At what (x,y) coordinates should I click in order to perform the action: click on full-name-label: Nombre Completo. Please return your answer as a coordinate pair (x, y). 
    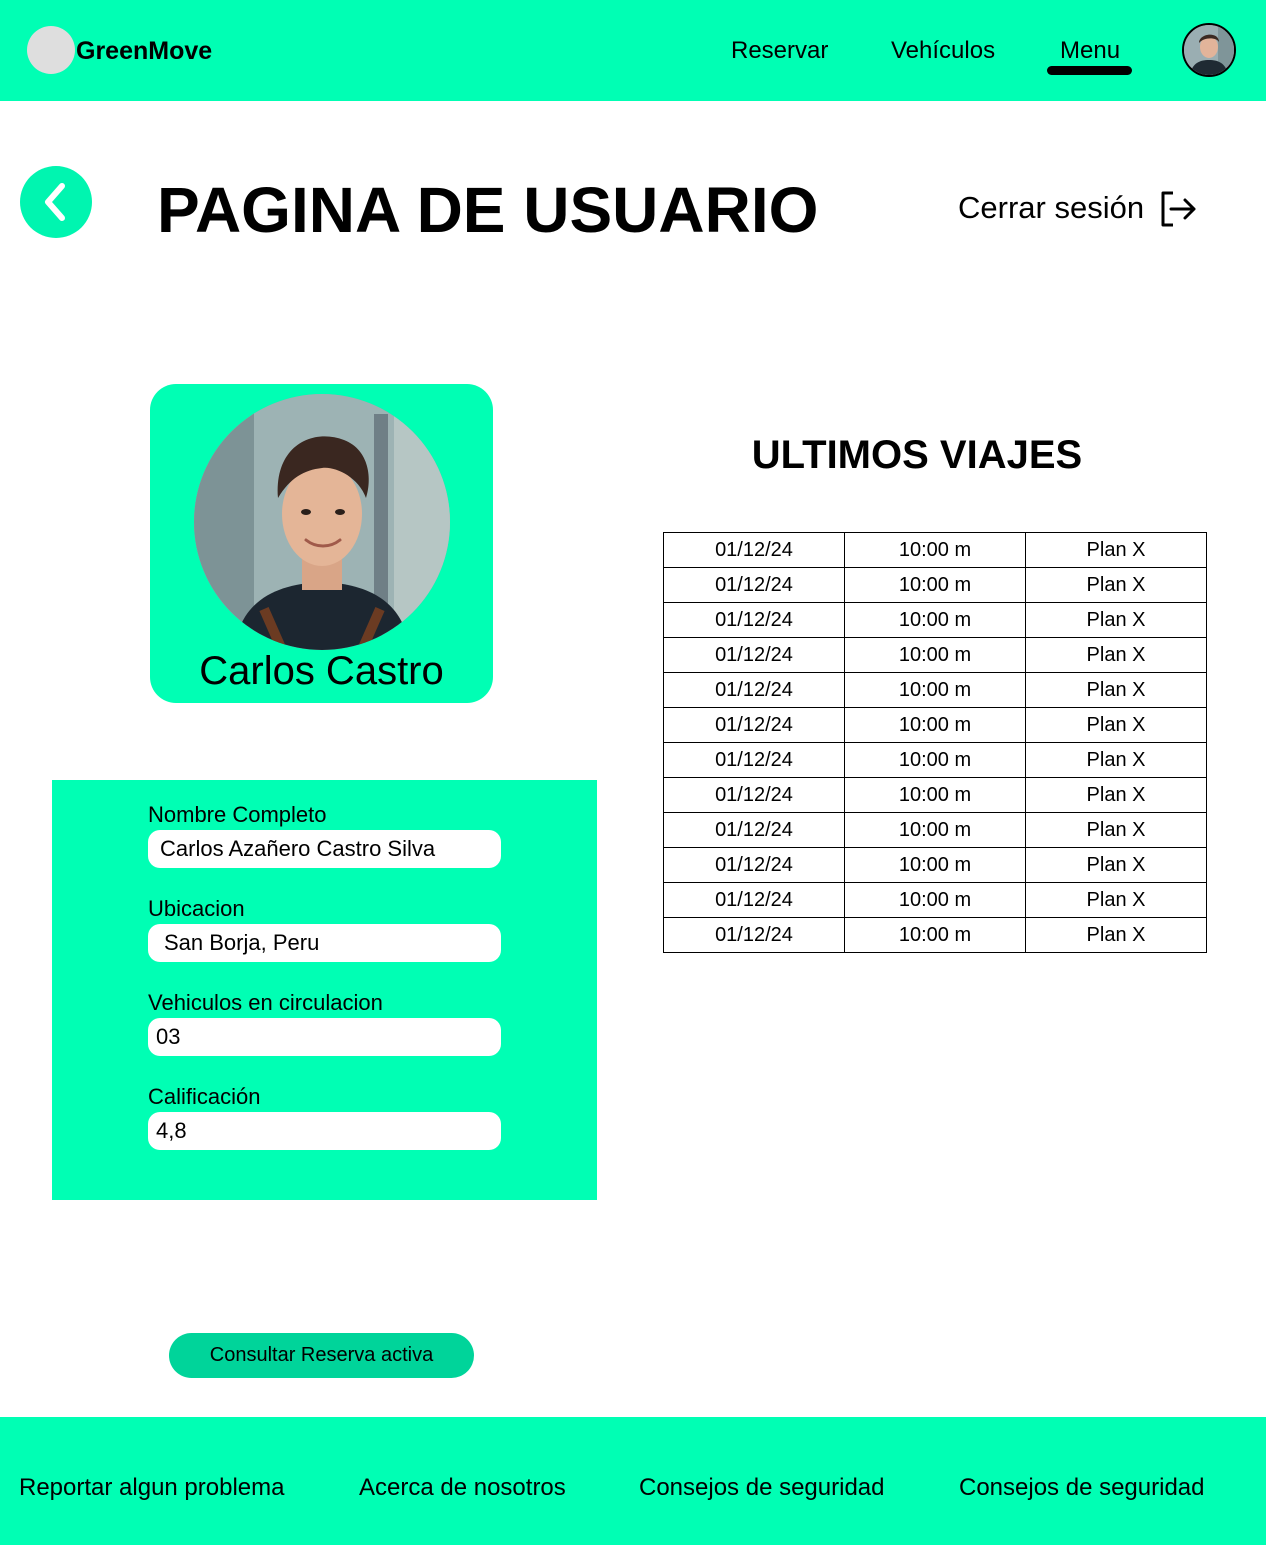
    Looking at the image, I should click on (237, 814).